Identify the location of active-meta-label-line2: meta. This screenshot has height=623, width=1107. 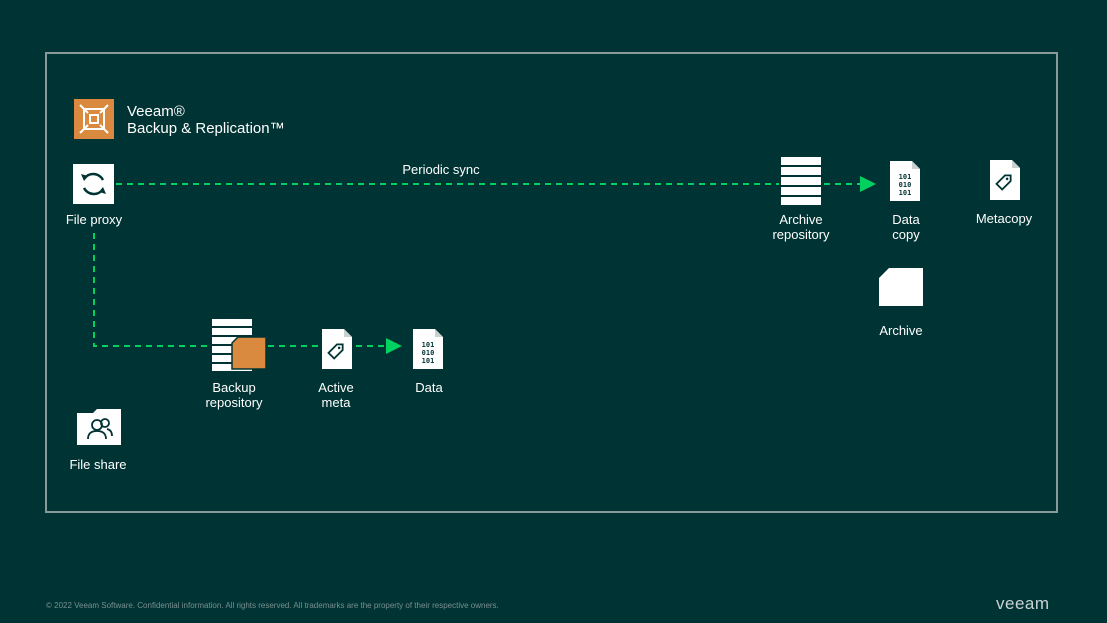
(336, 402).